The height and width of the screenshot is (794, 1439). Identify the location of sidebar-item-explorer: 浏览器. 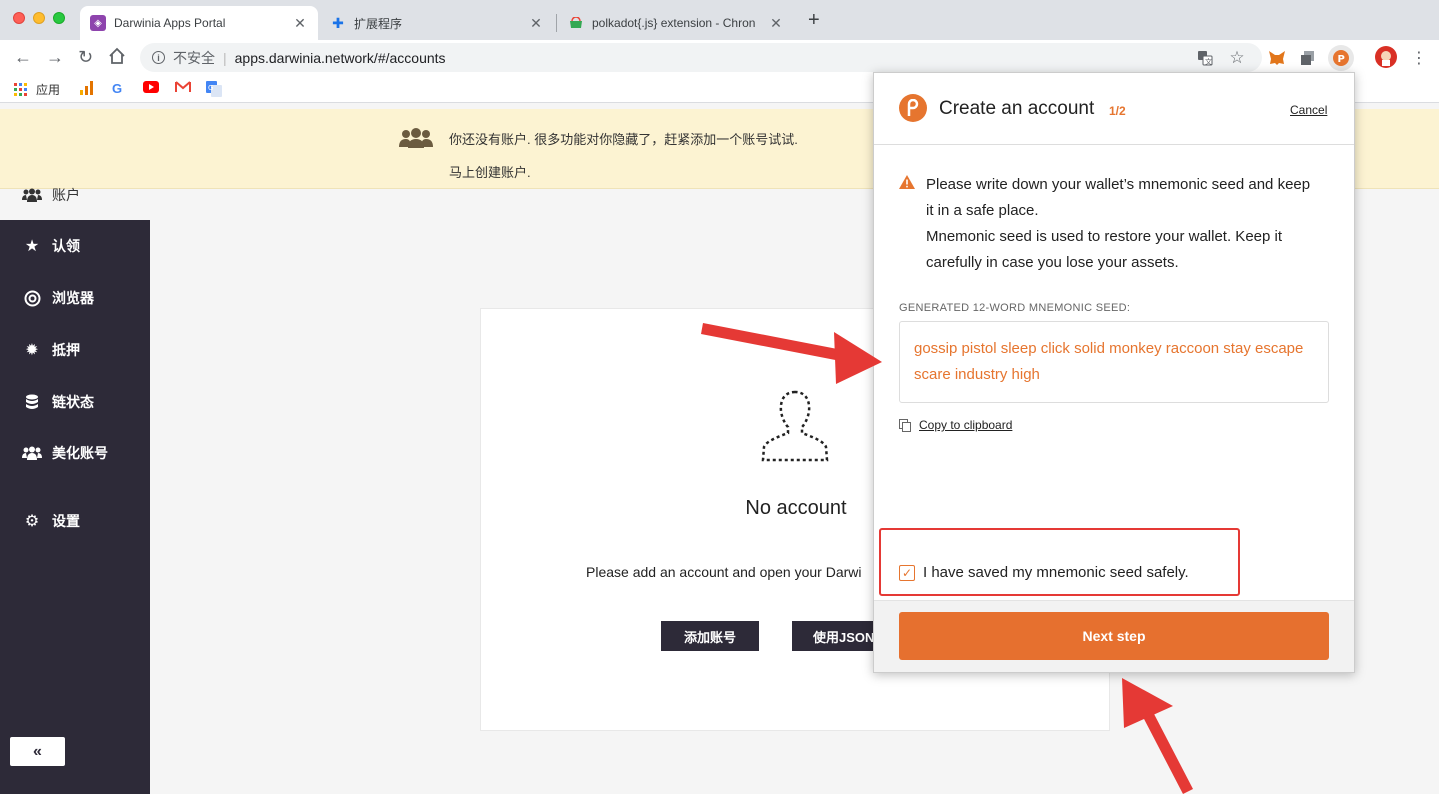
(58, 298).